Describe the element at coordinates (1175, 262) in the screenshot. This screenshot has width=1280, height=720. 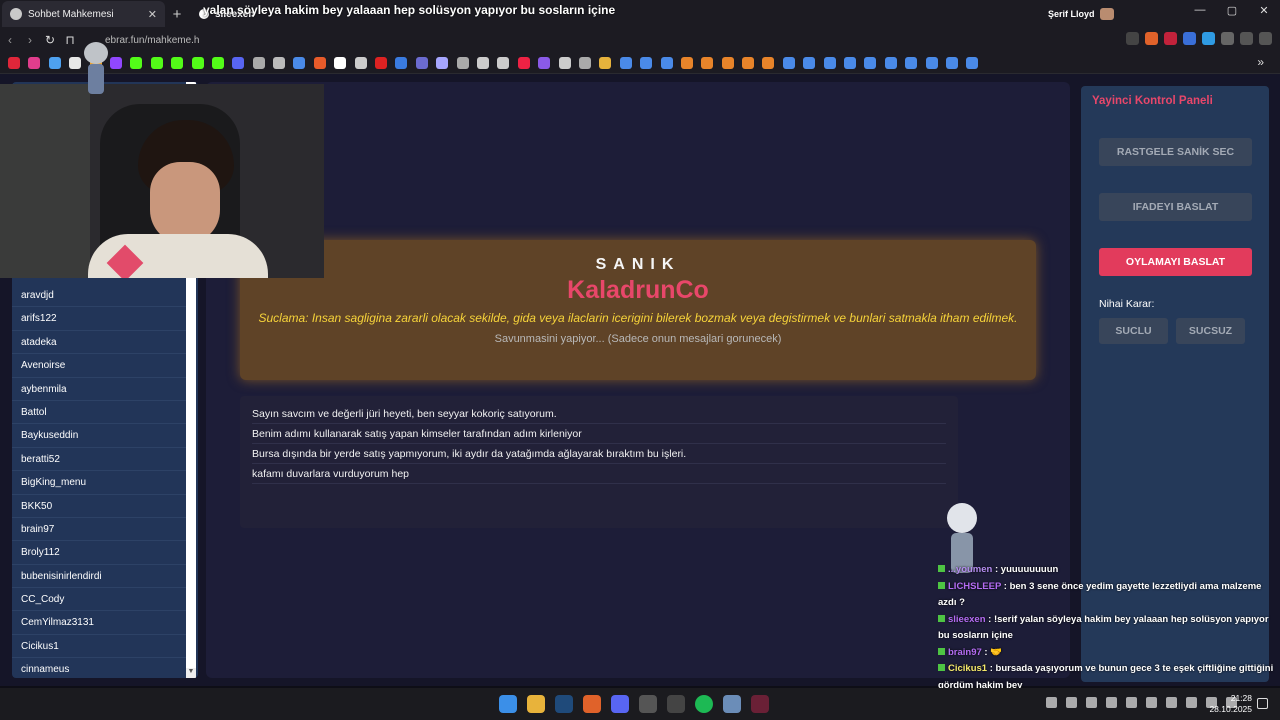
I see `start-vote-button: OYLAMAYI BASLAT` at that location.